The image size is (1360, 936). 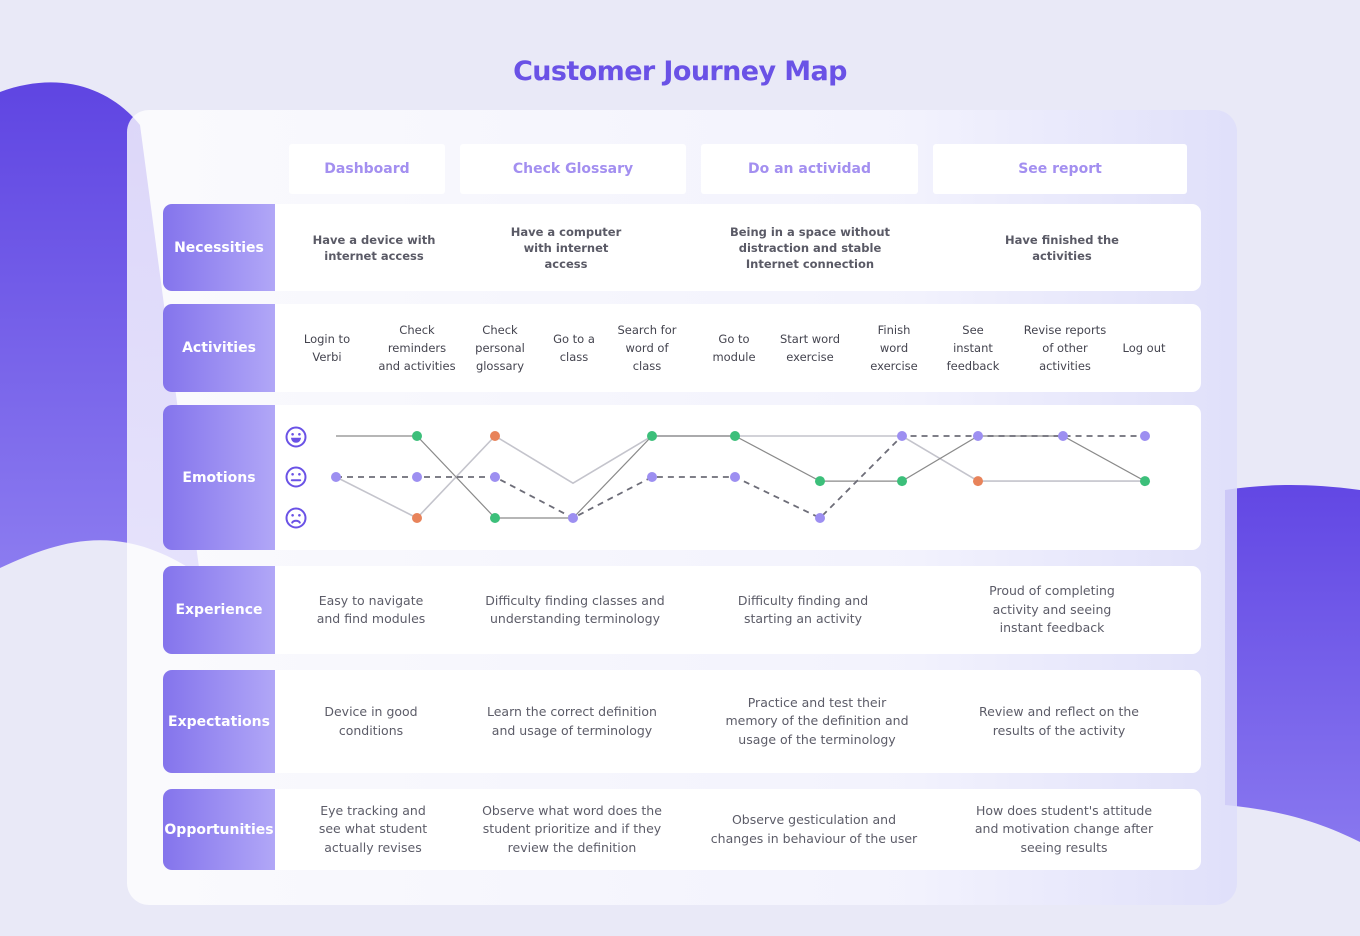 I want to click on activity-cell: Start word exercise, so click(x=809, y=348).